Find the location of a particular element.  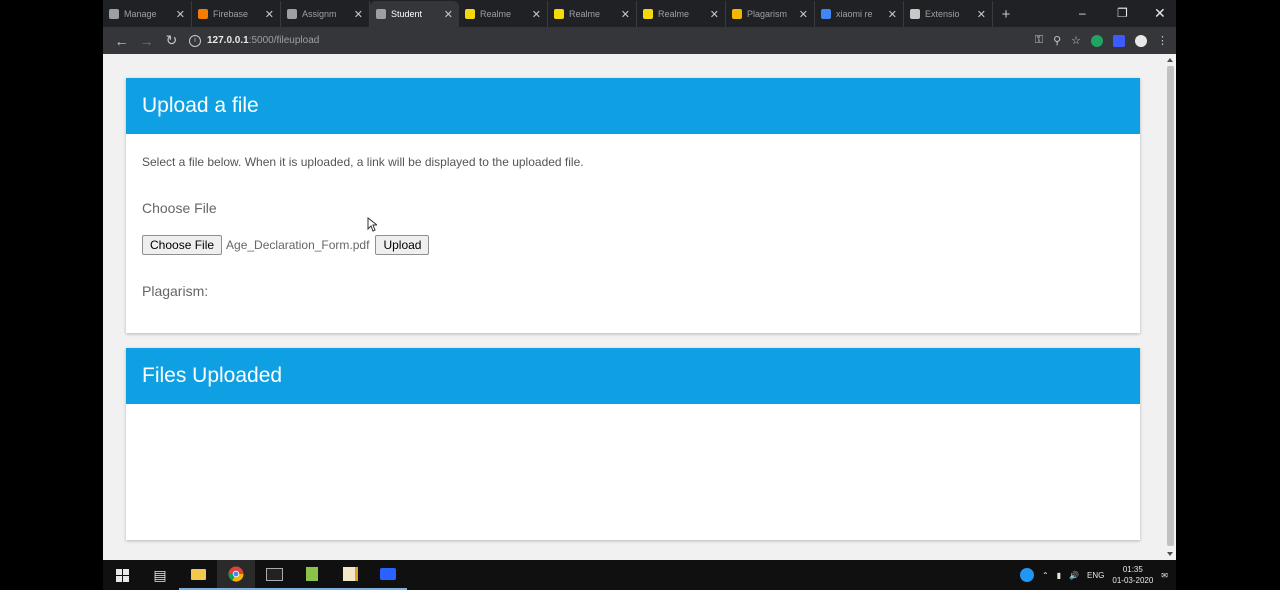

notepad-plus-icon is located at coordinates (312, 575).